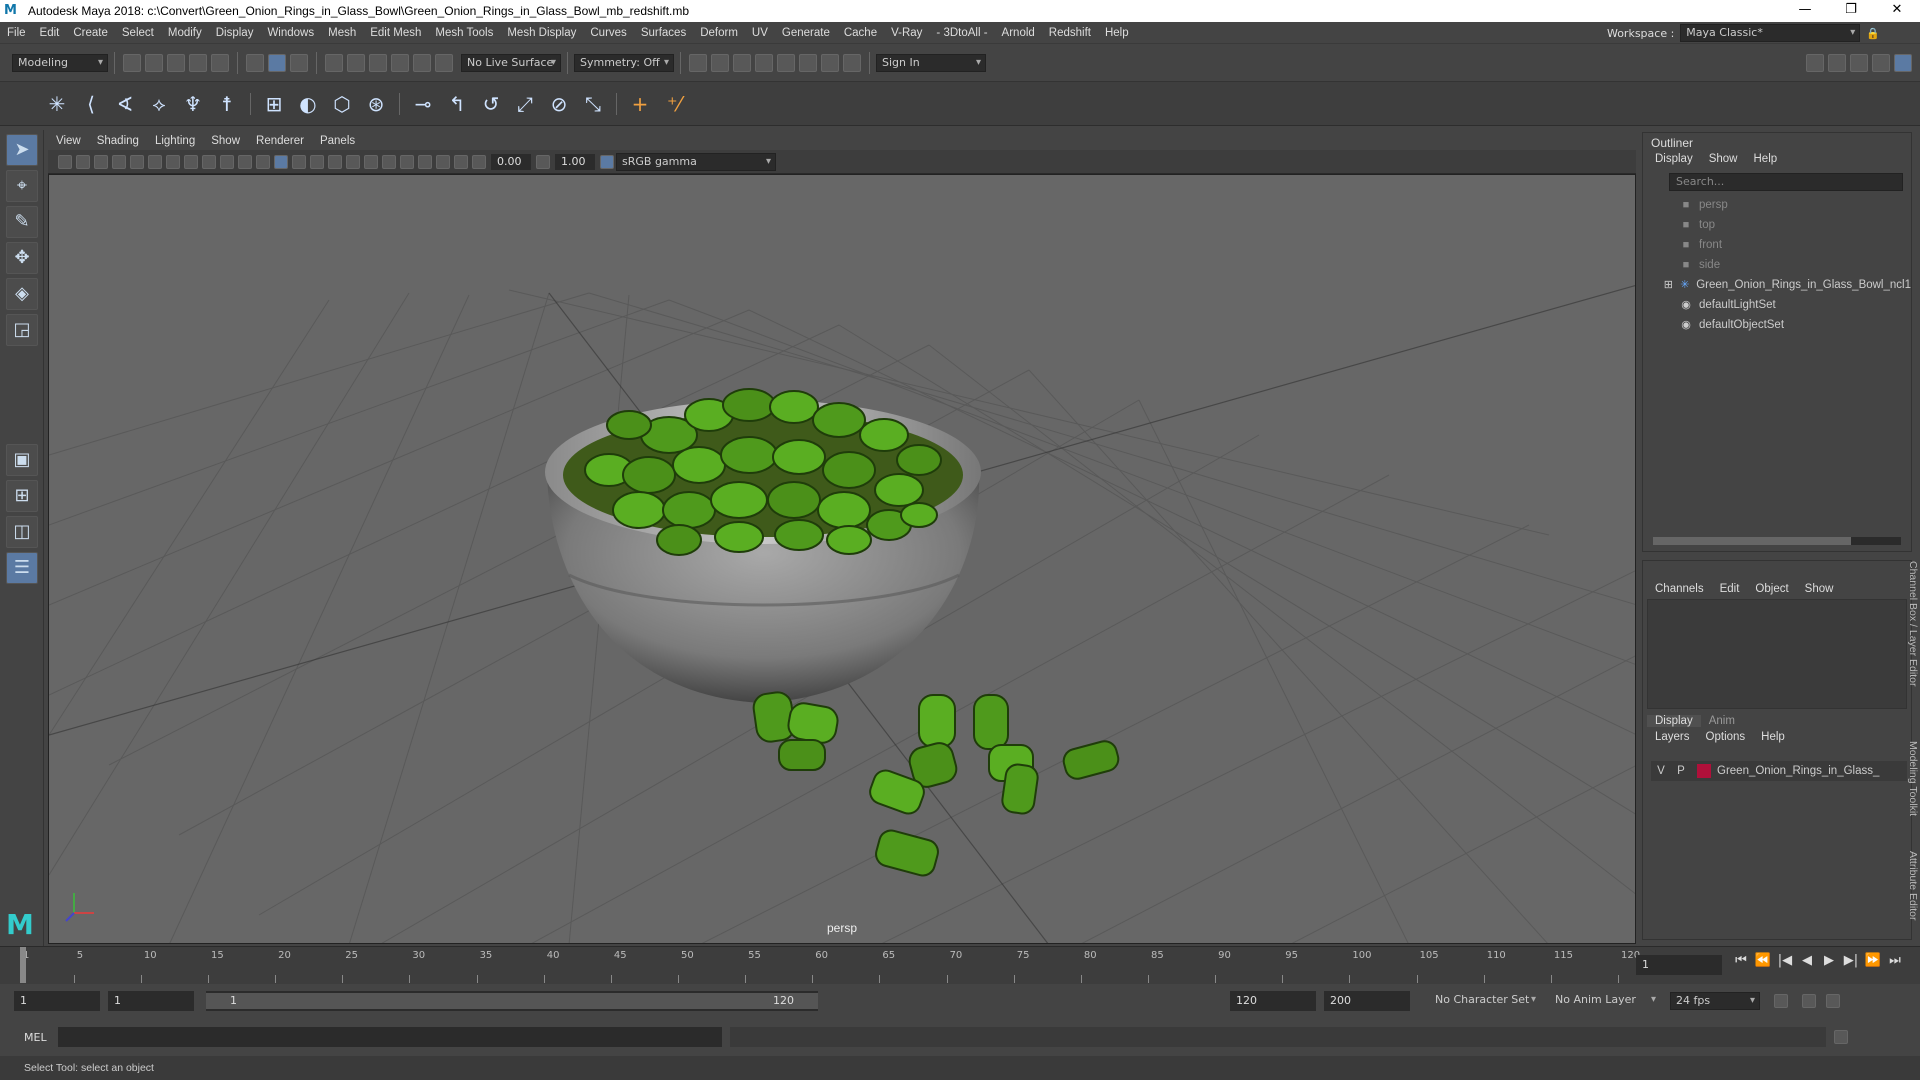 Image resolution: width=1920 pixels, height=1080 pixels. Describe the element at coordinates (255, 62) in the screenshot. I see `select-hierarchy-icon` at that location.